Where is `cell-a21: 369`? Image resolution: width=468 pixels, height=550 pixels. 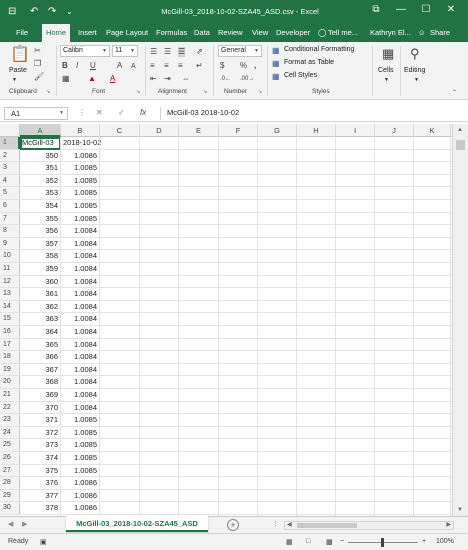
cell-a21: 369 is located at coordinates (40, 395).